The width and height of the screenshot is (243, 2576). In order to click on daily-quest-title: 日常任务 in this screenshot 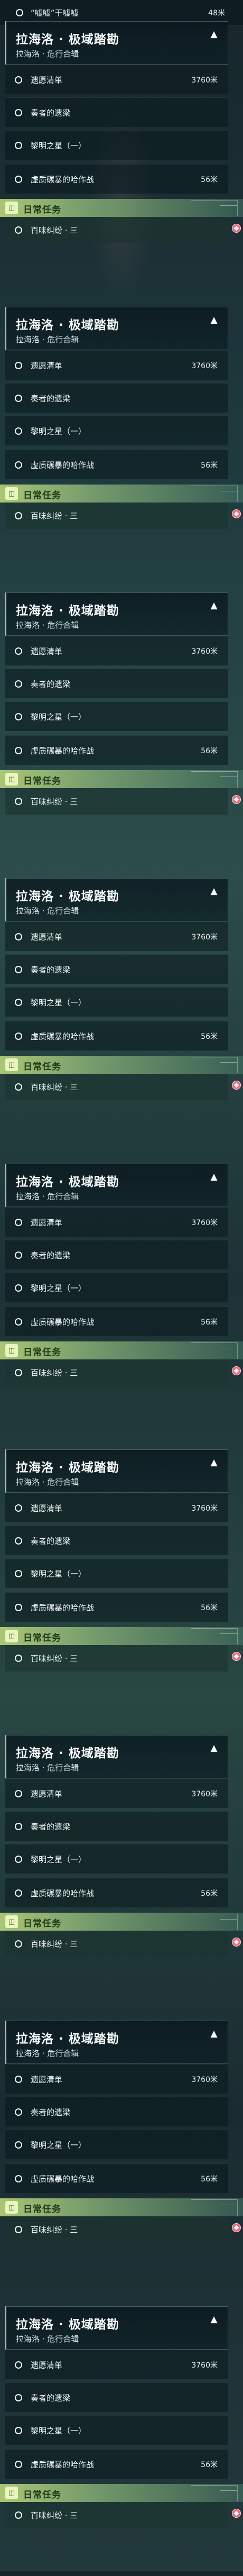, I will do `click(42, 2209)`.